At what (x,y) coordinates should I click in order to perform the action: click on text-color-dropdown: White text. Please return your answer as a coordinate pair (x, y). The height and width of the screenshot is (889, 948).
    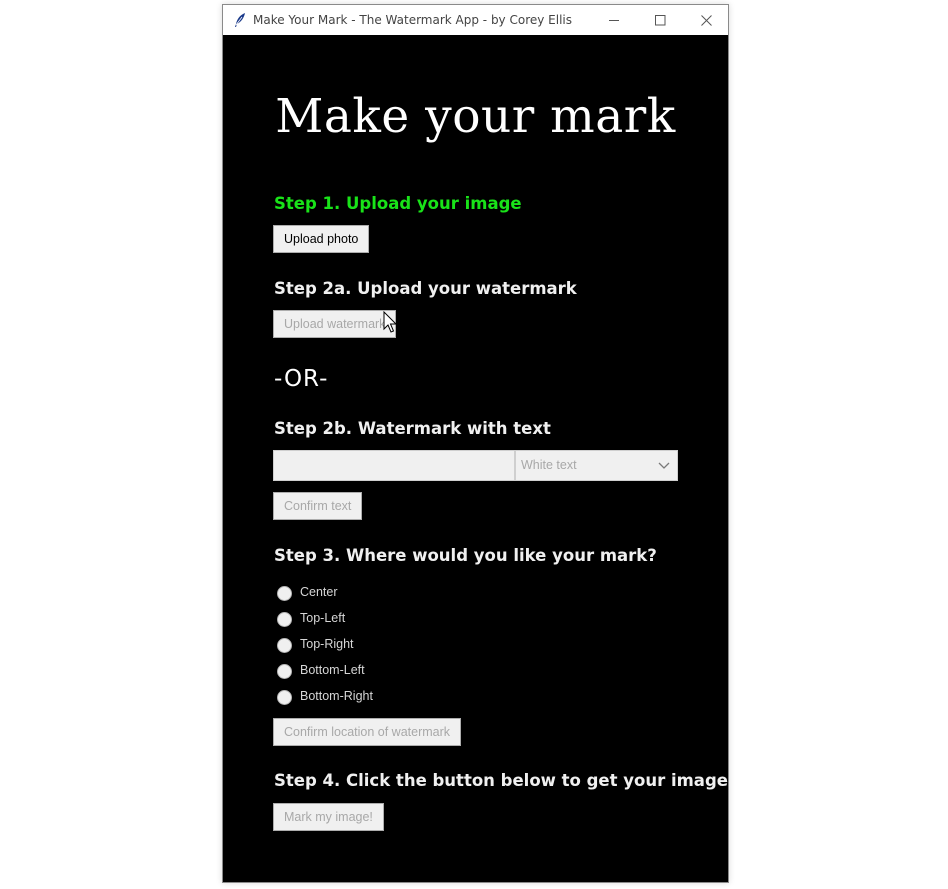
    Looking at the image, I should click on (596, 465).